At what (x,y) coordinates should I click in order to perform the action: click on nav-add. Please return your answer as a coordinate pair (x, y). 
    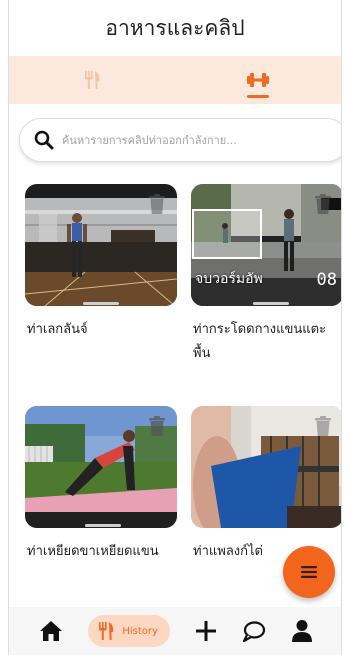
    Looking at the image, I should click on (206, 631).